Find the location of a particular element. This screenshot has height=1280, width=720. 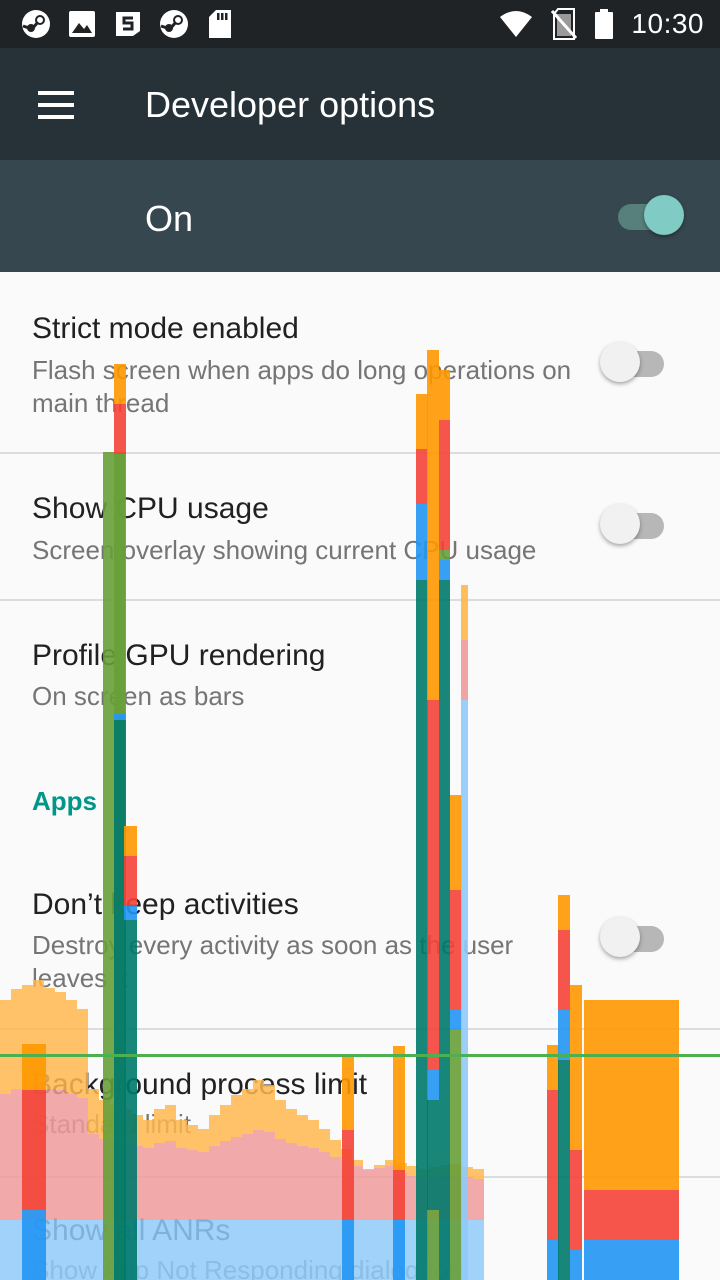

setting-title: Show CPU usage is located at coordinates (150, 508).